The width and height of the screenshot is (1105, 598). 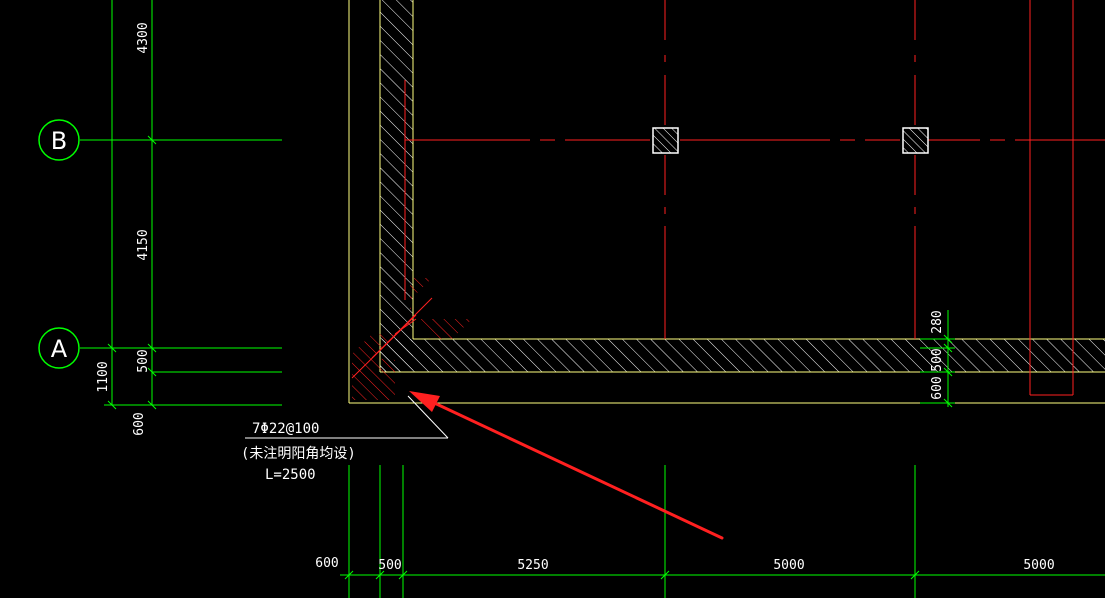 What do you see at coordinates (143, 244) in the screenshot?
I see `dim-left-4150: 4150` at bounding box center [143, 244].